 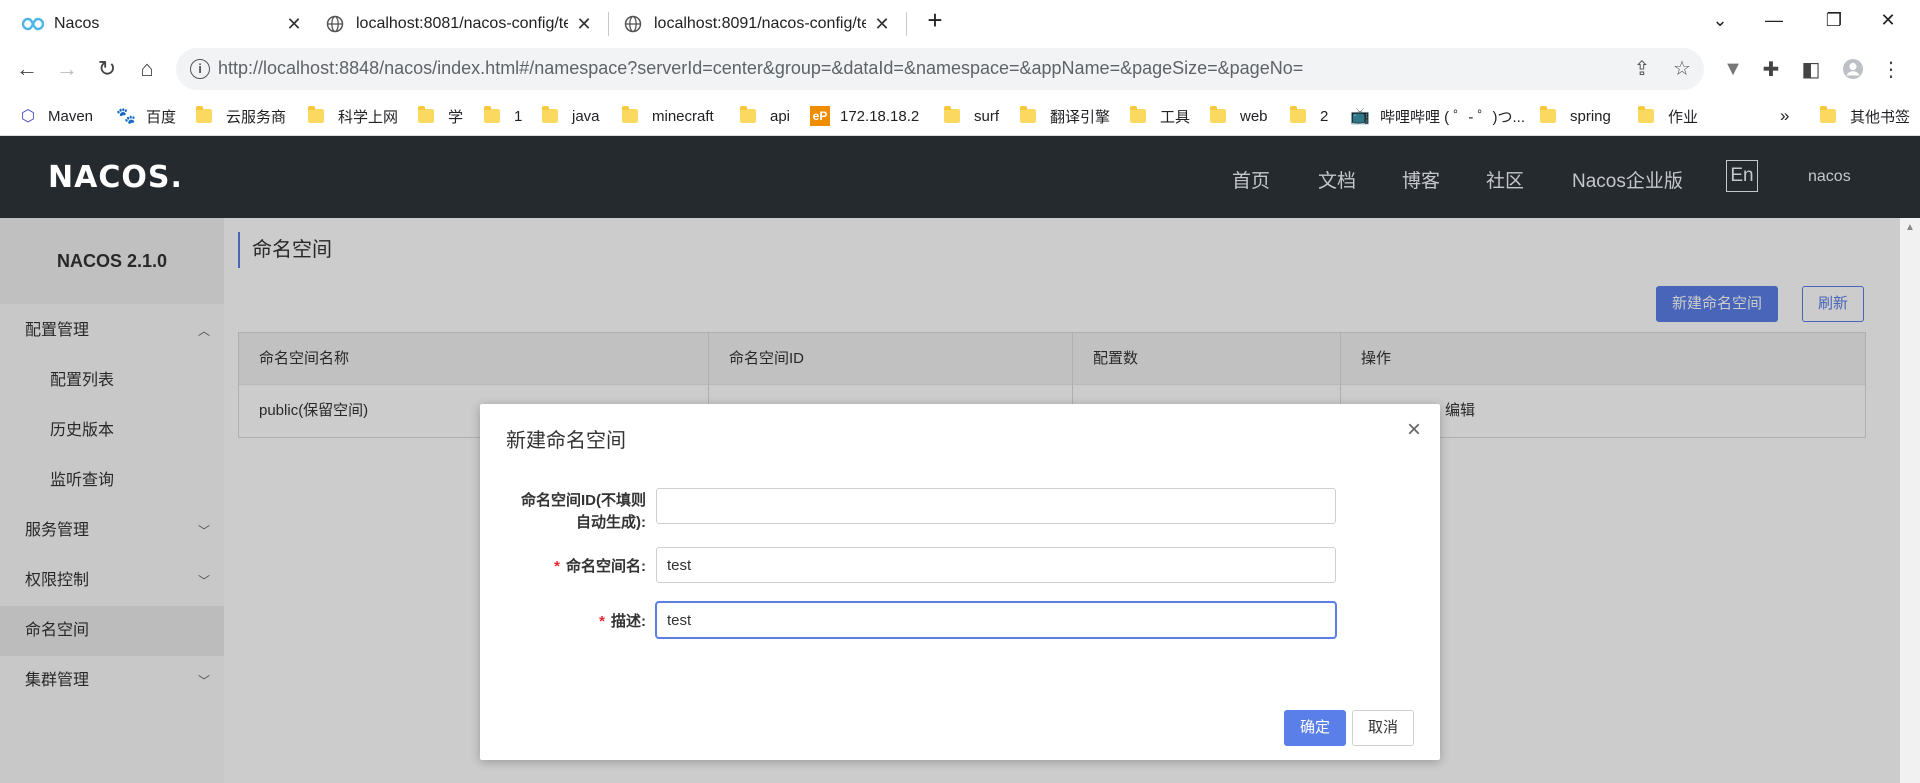 I want to click on description-input, so click(x=996, y=620).